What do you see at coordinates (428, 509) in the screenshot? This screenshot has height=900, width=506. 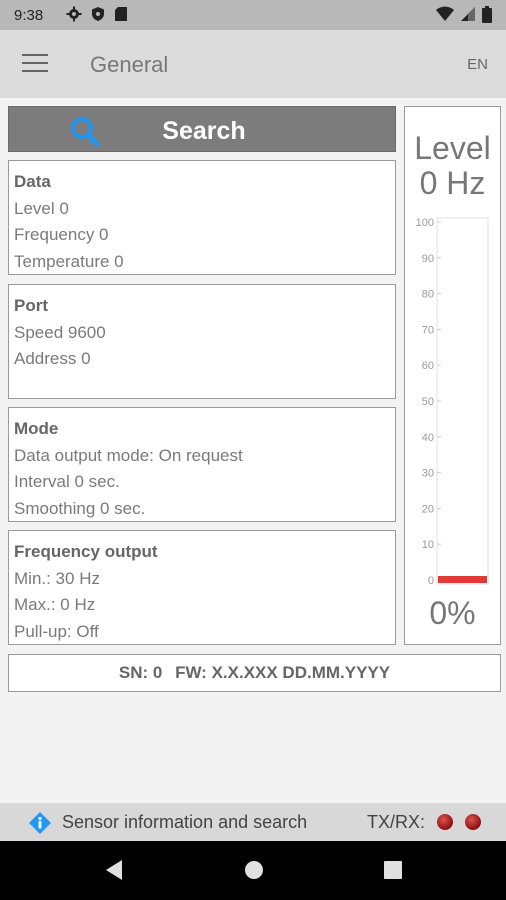 I see `gauge-tick-label: 20` at bounding box center [428, 509].